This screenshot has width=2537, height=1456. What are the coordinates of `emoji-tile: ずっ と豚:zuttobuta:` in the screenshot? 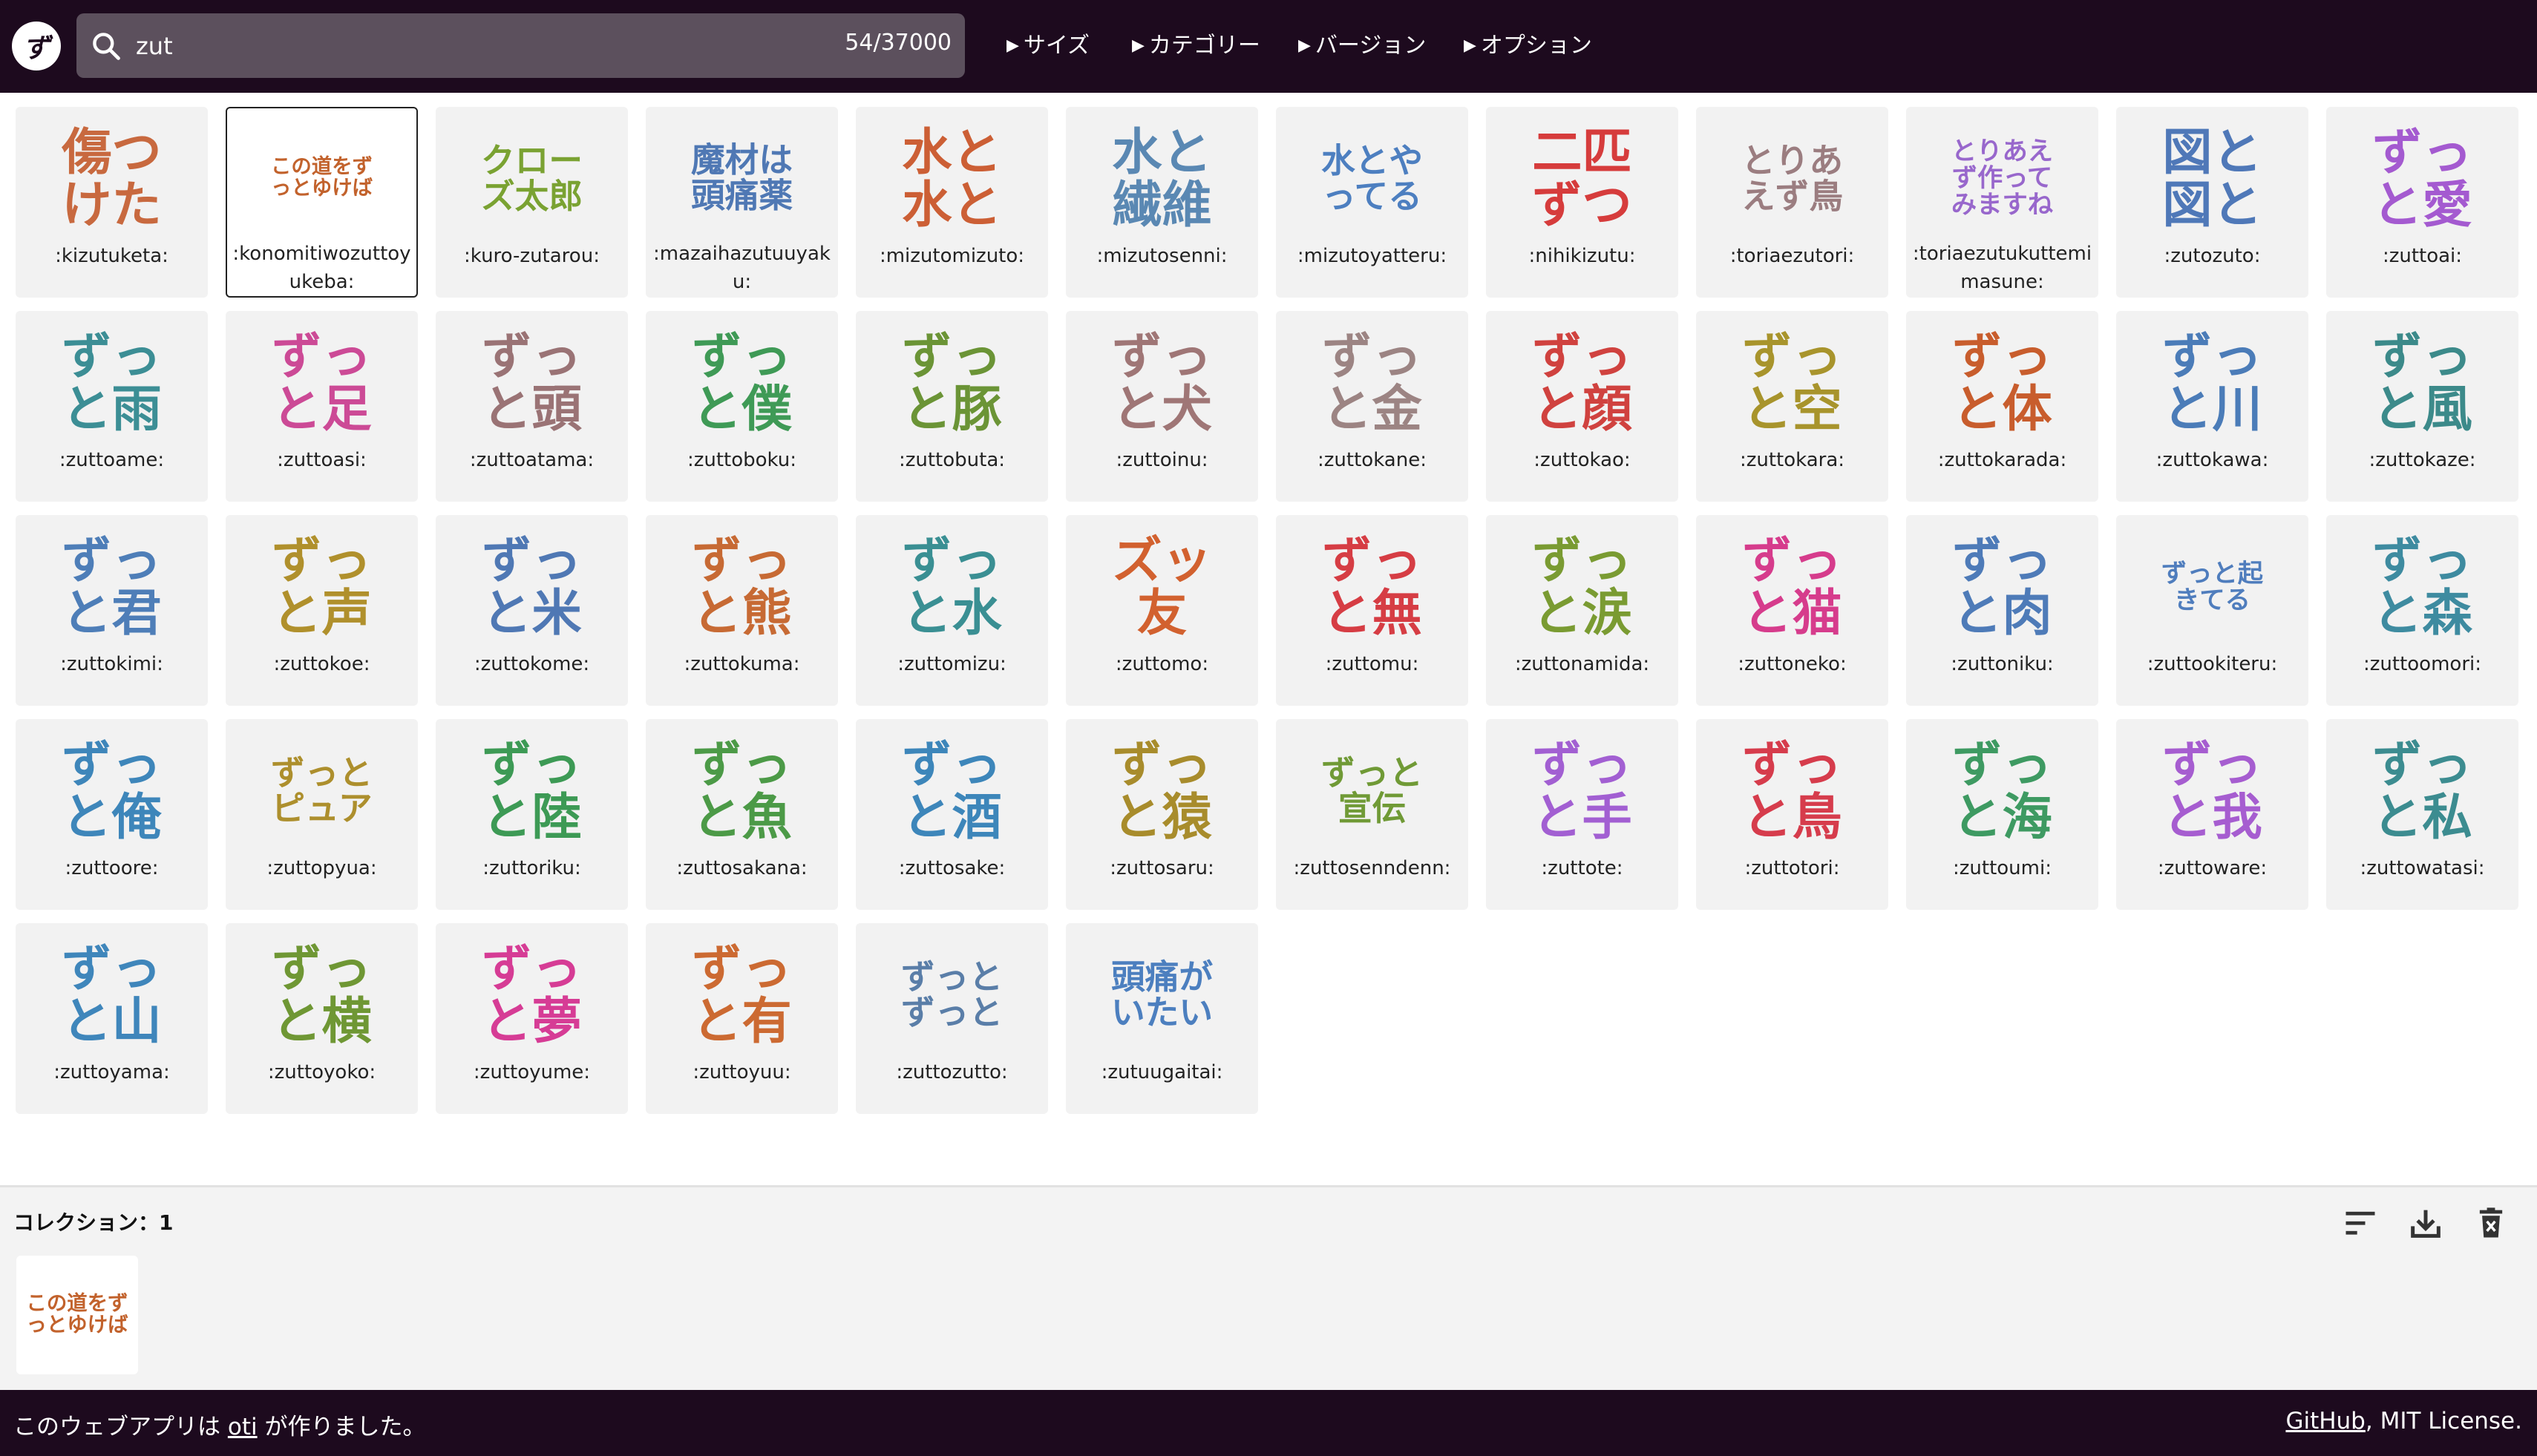 It's located at (952, 407).